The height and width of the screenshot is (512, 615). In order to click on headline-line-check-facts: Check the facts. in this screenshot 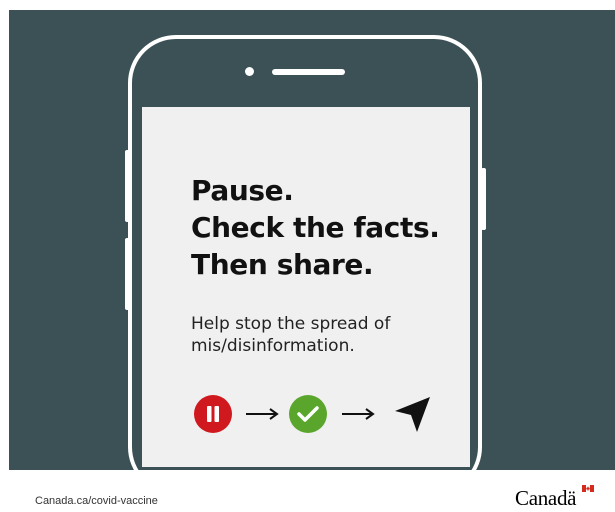, I will do `click(315, 227)`.